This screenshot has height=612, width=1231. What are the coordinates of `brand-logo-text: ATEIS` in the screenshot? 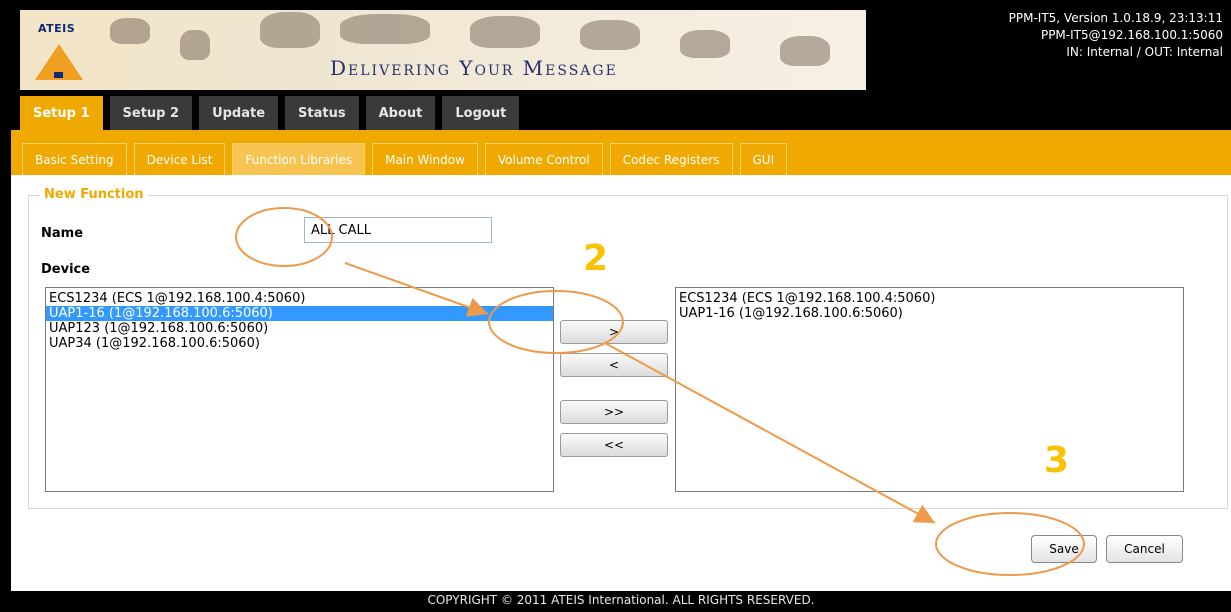 It's located at (57, 28).